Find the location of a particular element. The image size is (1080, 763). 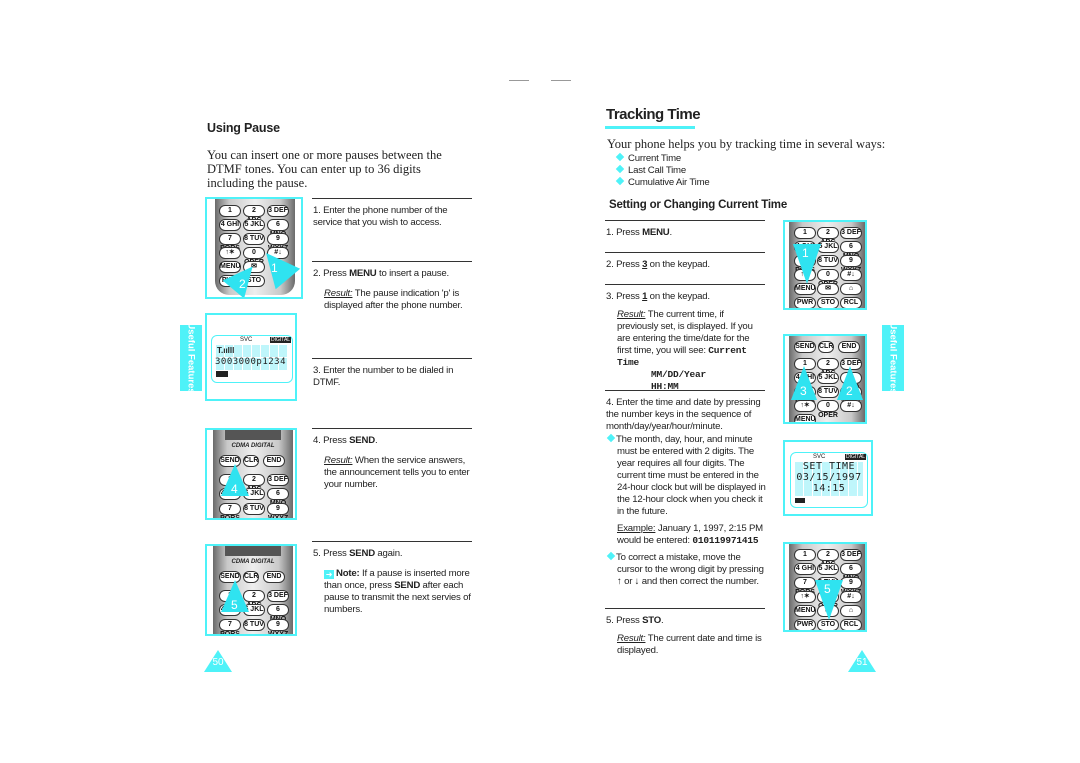

display-line-set-time: SET TIME is located at coordinates (829, 466).